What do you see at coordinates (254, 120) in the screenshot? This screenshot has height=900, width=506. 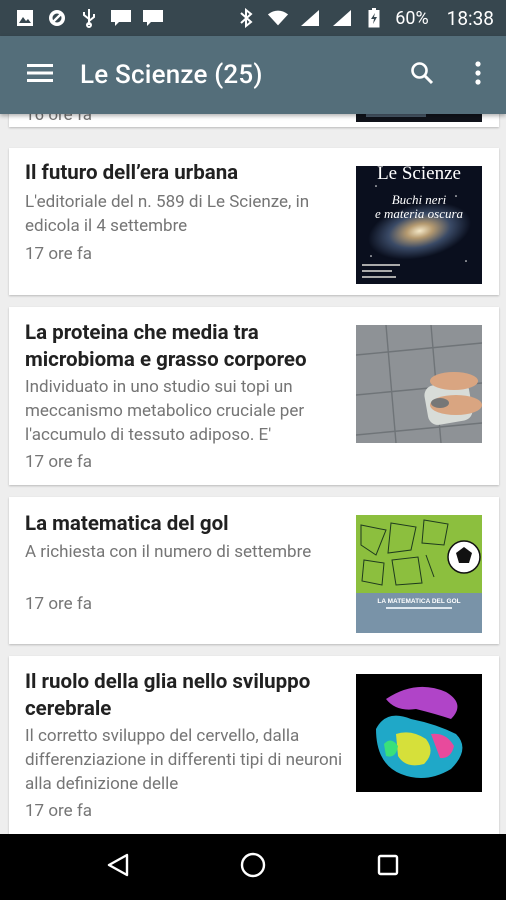 I see `article-card: 16 ore fa` at bounding box center [254, 120].